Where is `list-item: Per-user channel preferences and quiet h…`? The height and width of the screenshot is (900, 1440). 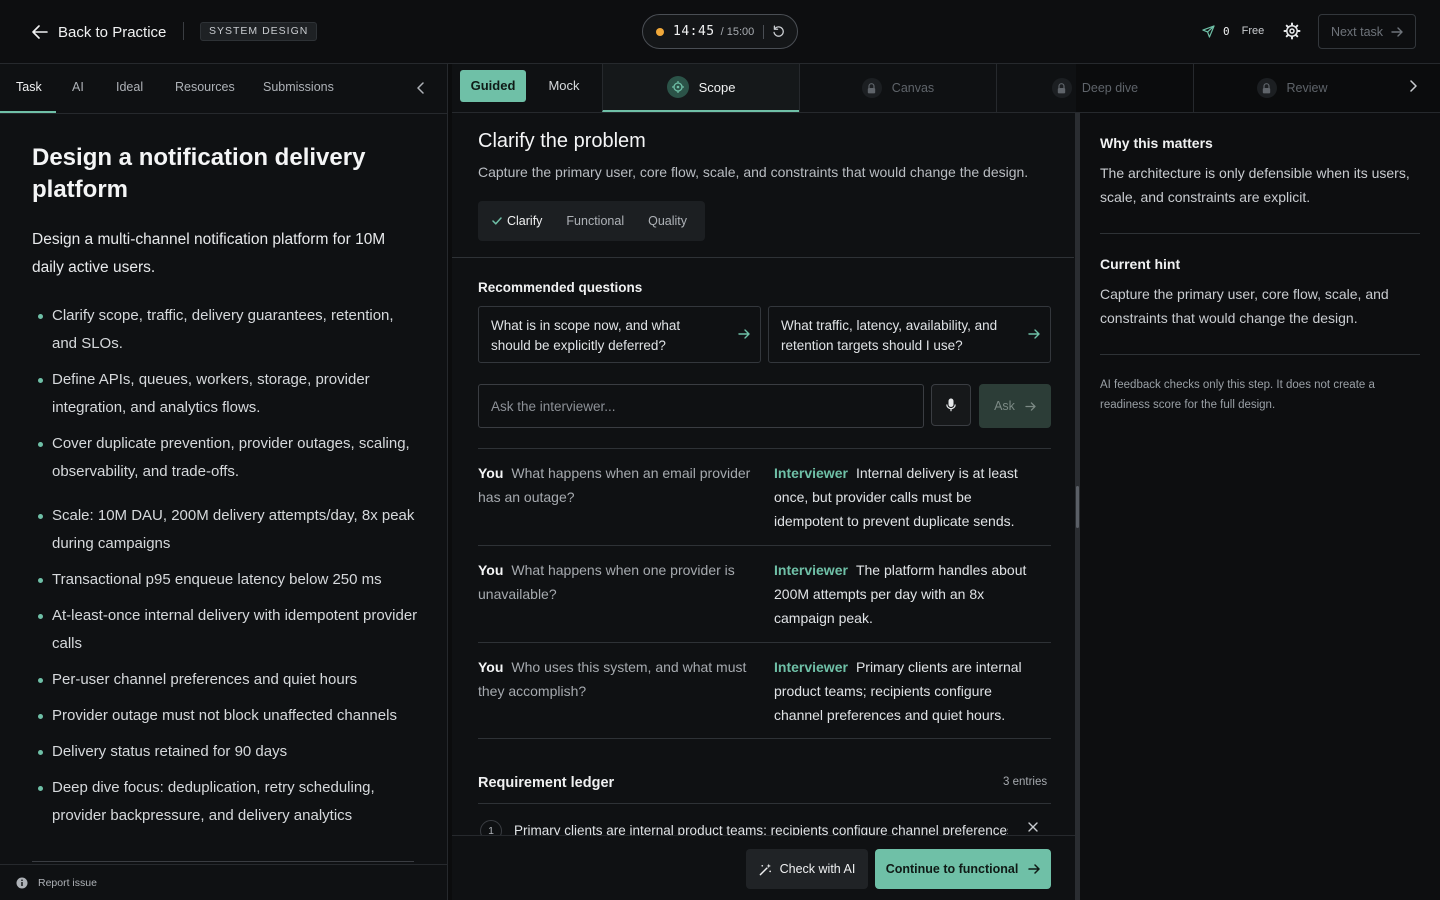
list-item: Per-user channel preferences and quiet h… is located at coordinates (227, 680).